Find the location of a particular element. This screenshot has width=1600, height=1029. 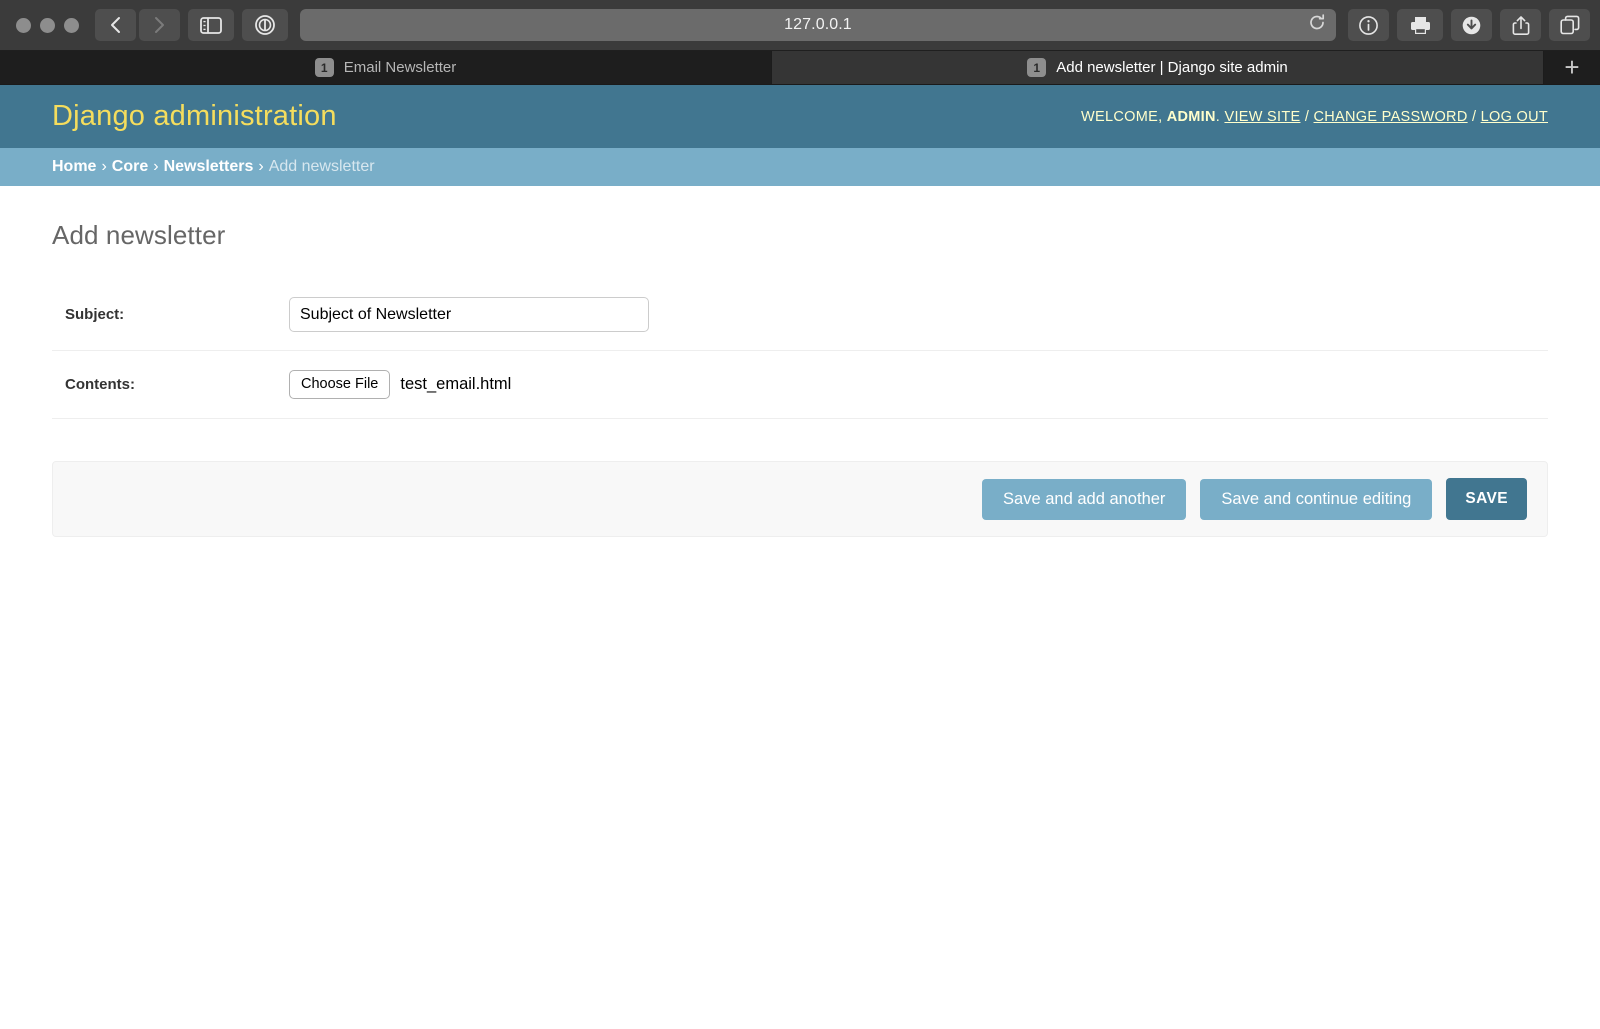

reload-icon is located at coordinates (1317, 22).